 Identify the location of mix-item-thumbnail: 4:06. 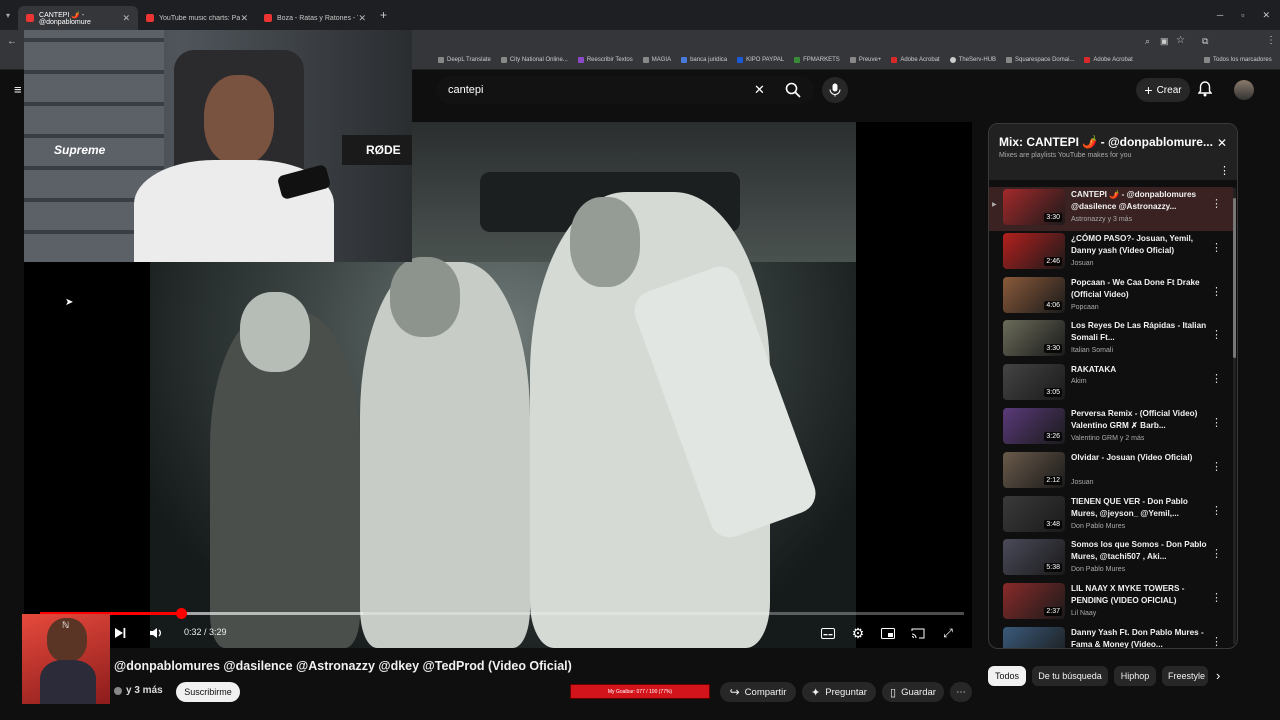
(1034, 294).